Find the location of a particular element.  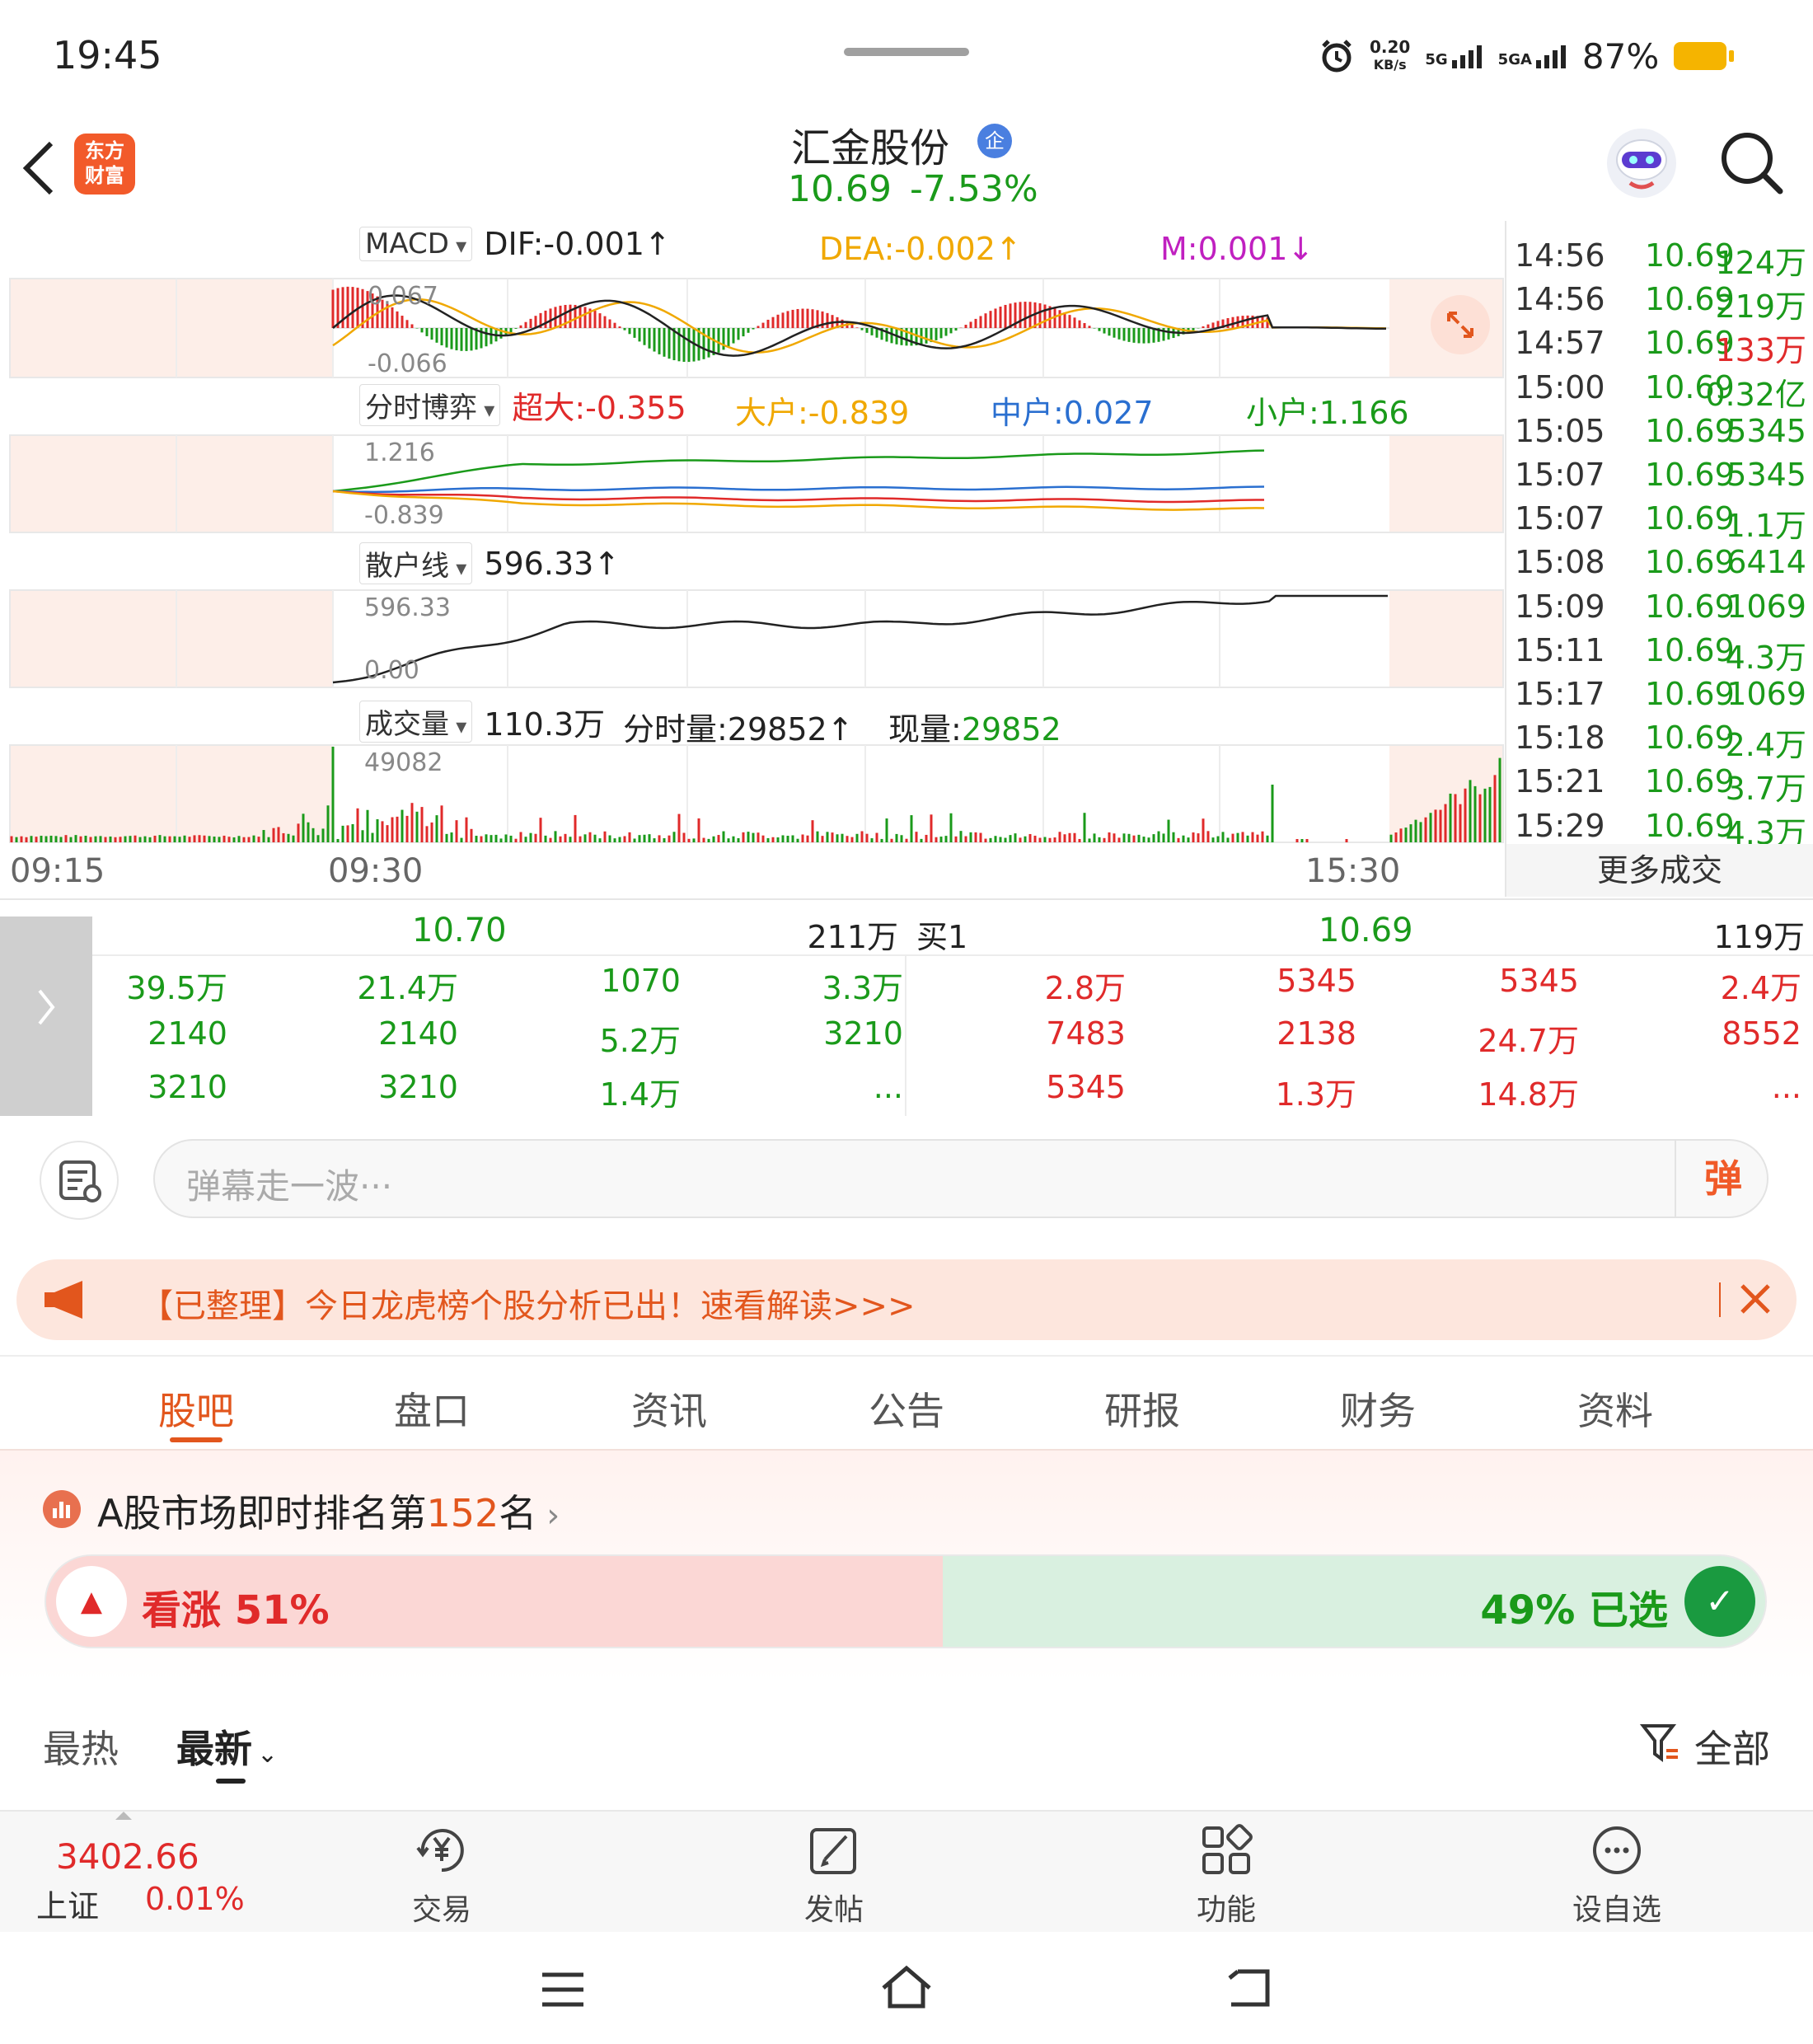

macd-axis-bottom: -0.066 is located at coordinates (408, 363).